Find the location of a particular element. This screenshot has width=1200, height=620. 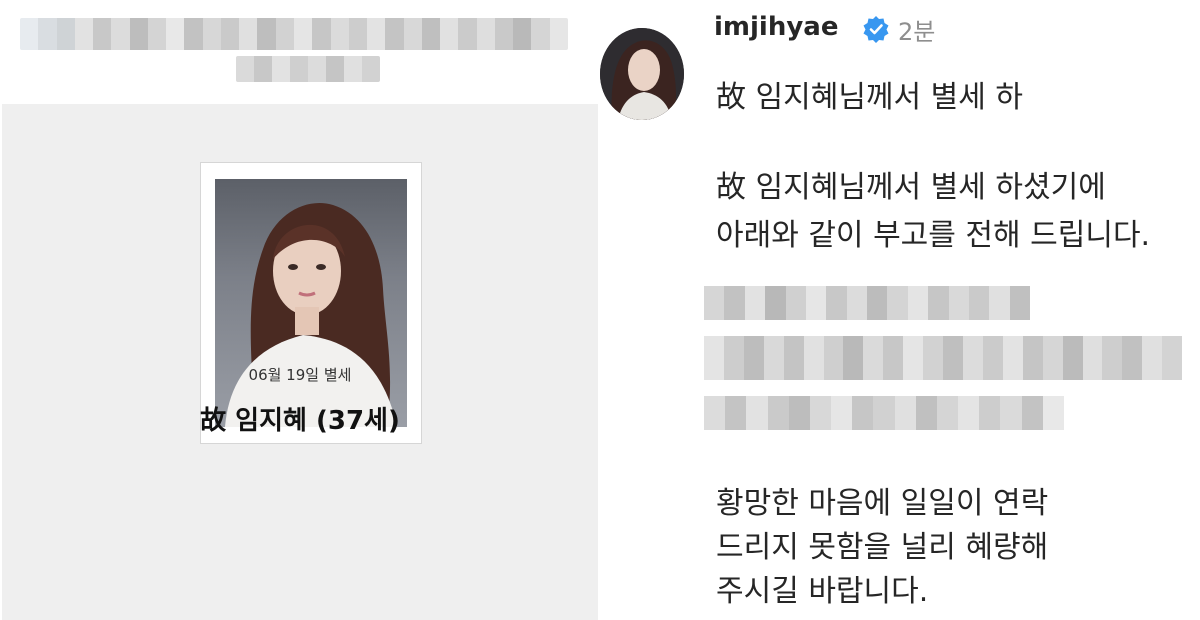

memorial-portrait is located at coordinates (311, 303).